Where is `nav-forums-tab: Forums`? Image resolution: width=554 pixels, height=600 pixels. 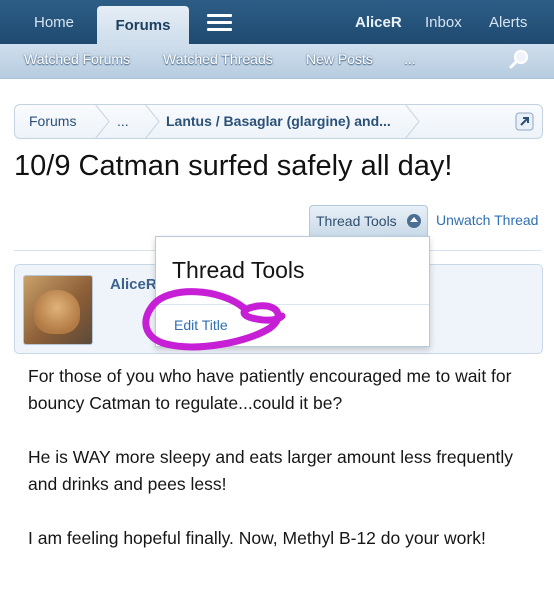
nav-forums-tab: Forums is located at coordinates (143, 25).